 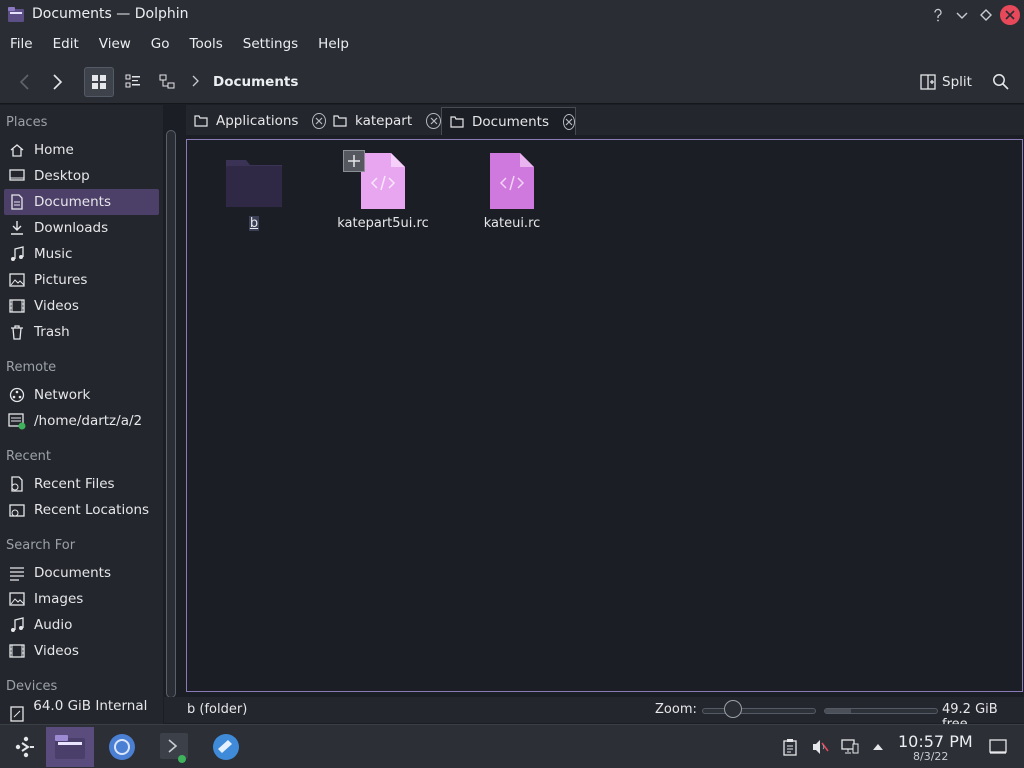 What do you see at coordinates (133, 82) in the screenshot?
I see `compact-view-button` at bounding box center [133, 82].